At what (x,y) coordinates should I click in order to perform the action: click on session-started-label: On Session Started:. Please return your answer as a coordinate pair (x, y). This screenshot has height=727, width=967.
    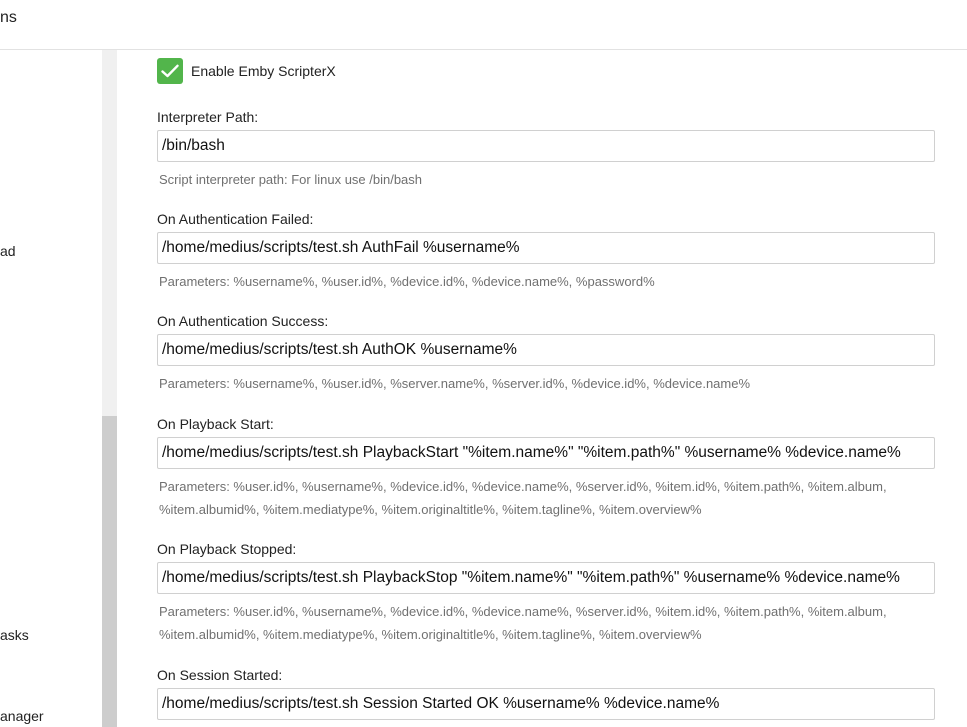
    Looking at the image, I should click on (220, 675).